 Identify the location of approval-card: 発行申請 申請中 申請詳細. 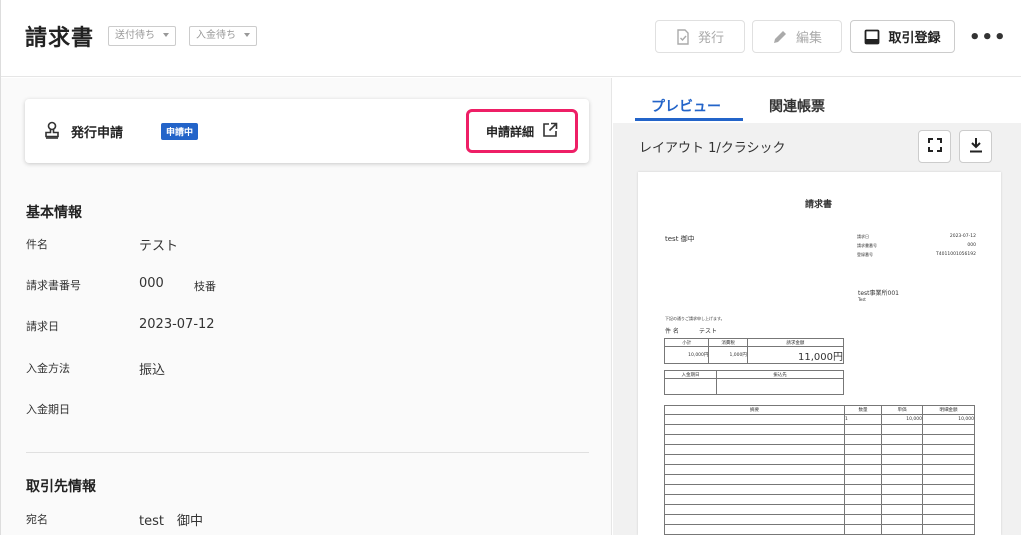
(307, 131).